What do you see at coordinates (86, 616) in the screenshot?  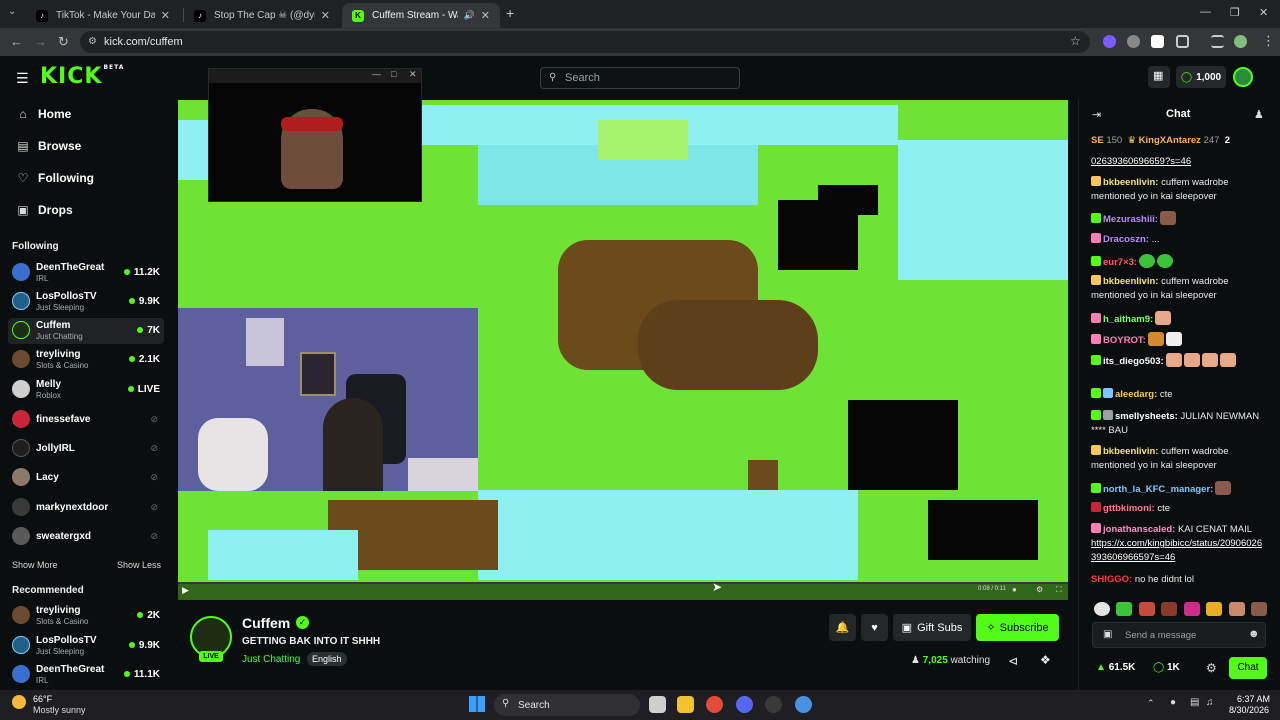 I see `recommended-channel-row: treyliving Slots & Casino 2K` at bounding box center [86, 616].